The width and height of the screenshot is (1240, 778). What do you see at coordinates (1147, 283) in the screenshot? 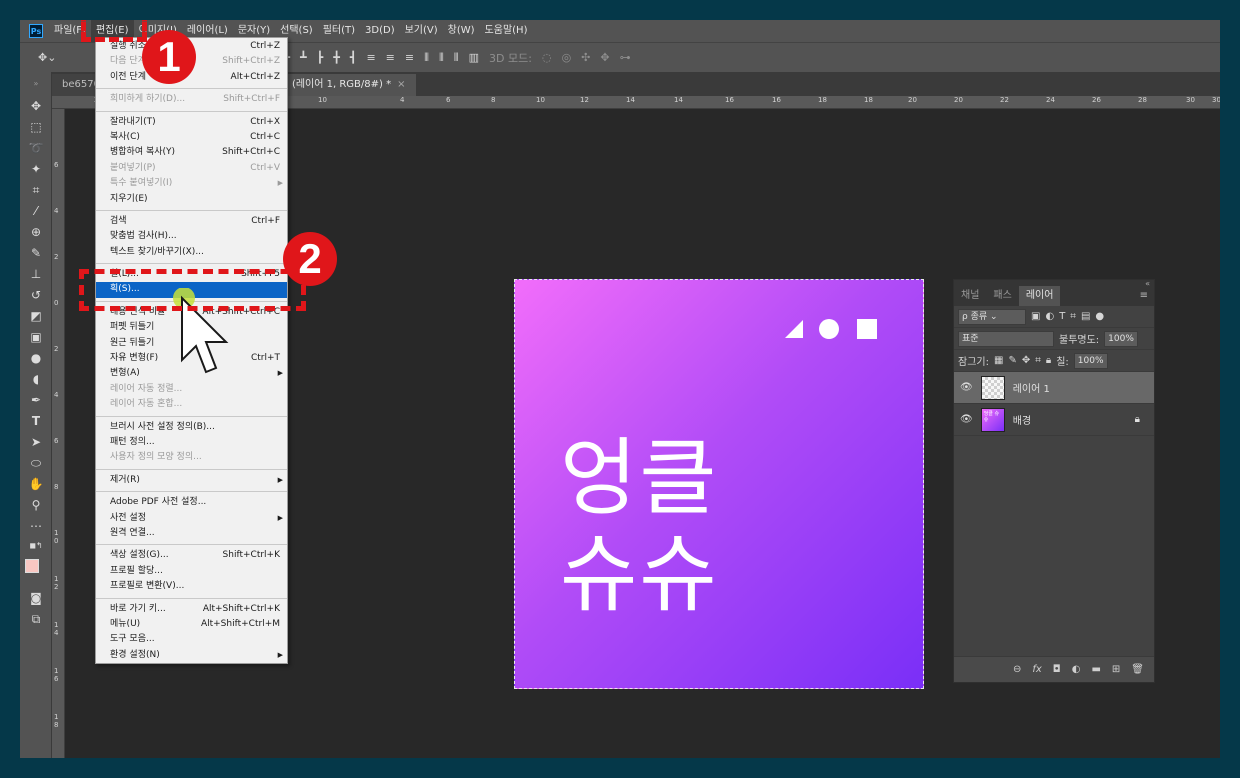
I see `panel-collapse-icon: «` at bounding box center [1147, 283].